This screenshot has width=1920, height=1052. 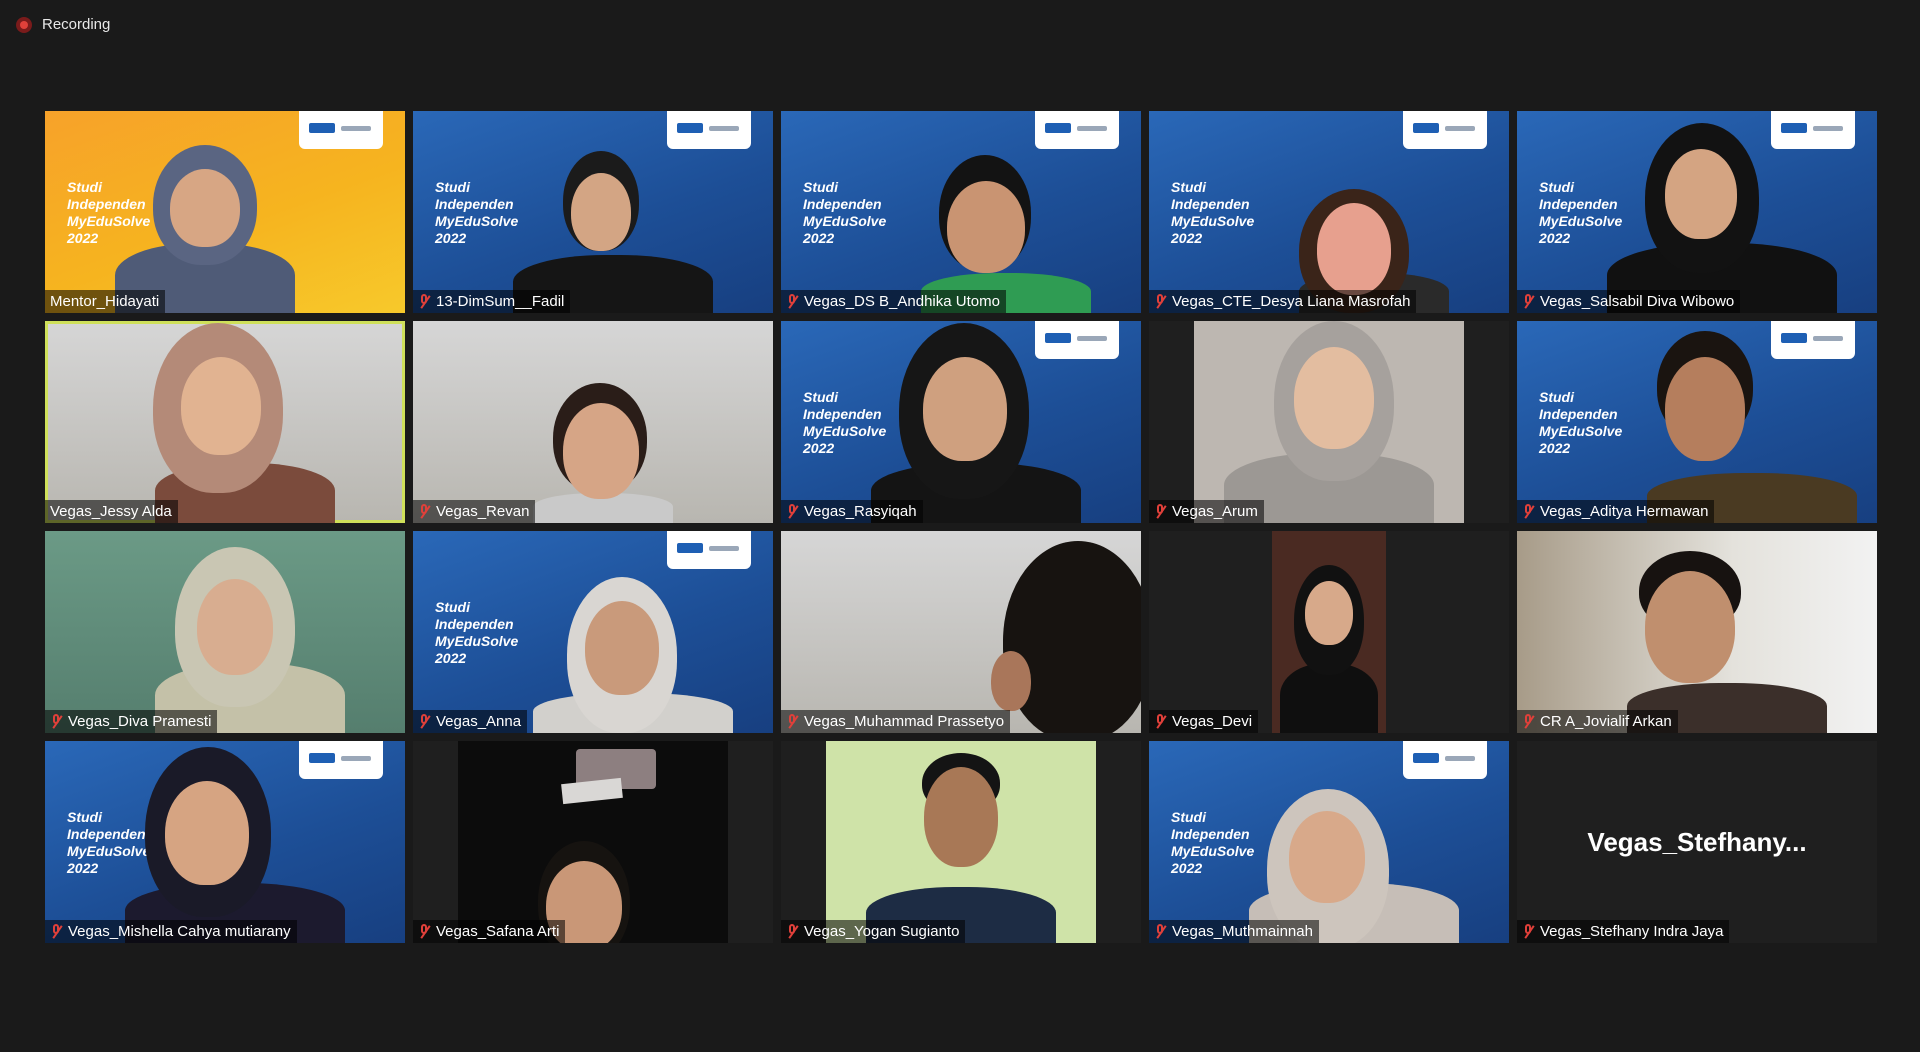 I want to click on participant-name: 13-DimSum__Fadil, so click(x=492, y=301).